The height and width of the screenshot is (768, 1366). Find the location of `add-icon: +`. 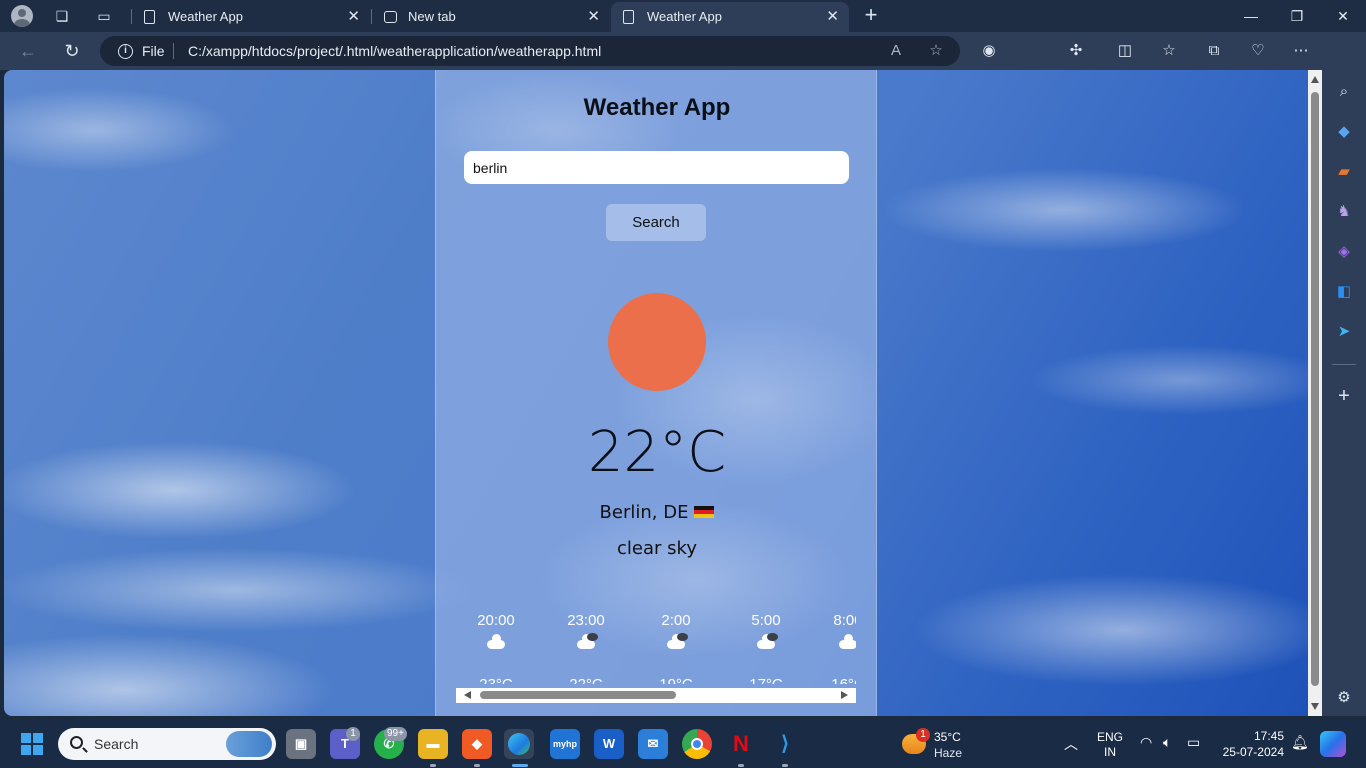

add-icon: + is located at coordinates (1344, 396).